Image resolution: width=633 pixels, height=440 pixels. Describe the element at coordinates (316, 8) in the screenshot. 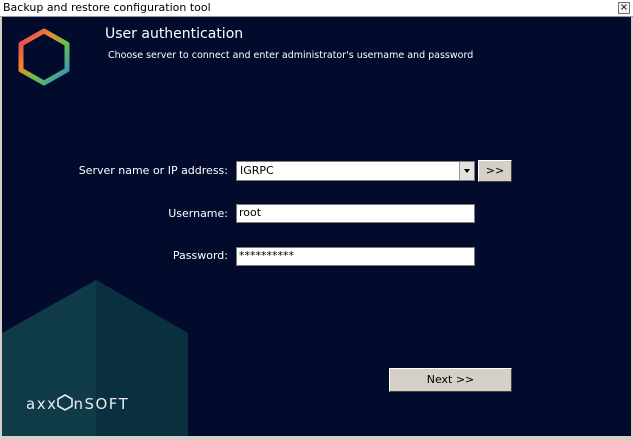

I see `title-bar: Backup and restore configuration tool ×` at that location.